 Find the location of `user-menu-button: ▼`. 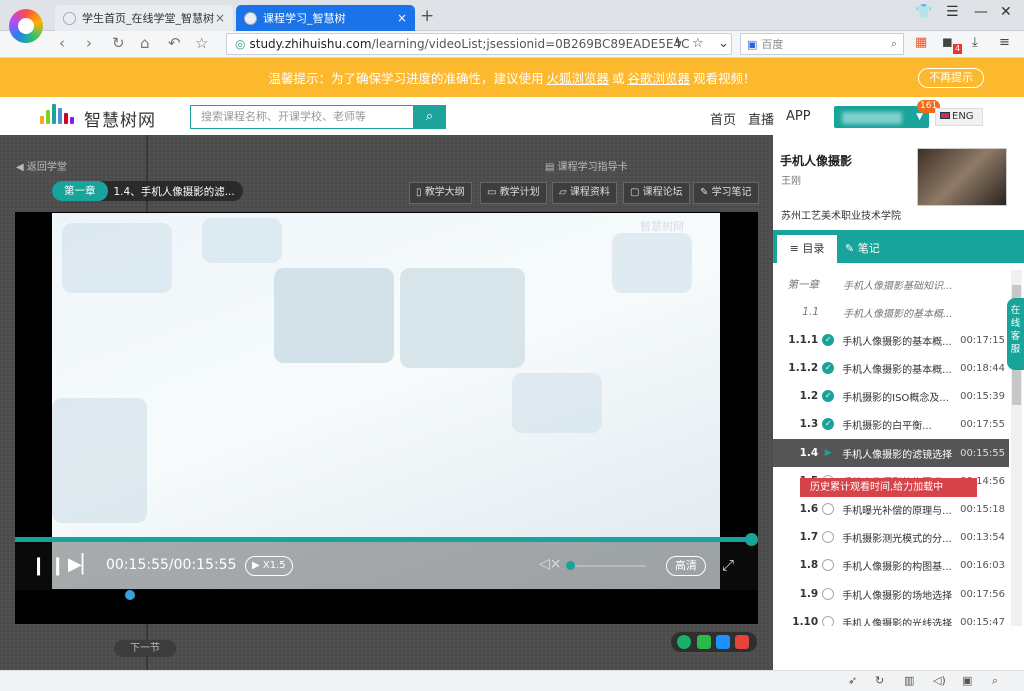

user-menu-button: ▼ is located at coordinates (881, 117).